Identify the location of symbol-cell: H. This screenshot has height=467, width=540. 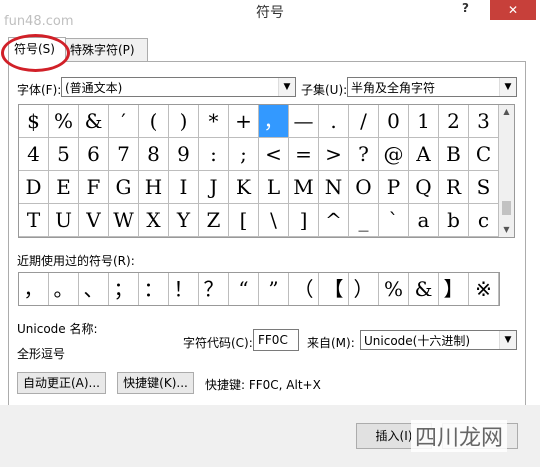
(154, 187).